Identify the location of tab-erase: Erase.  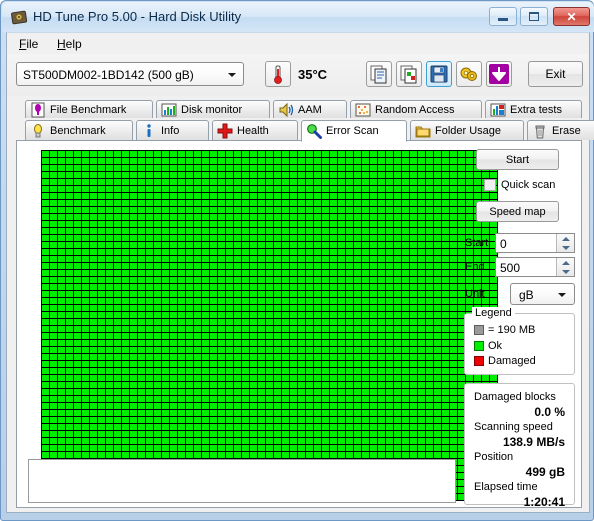
(560, 130).